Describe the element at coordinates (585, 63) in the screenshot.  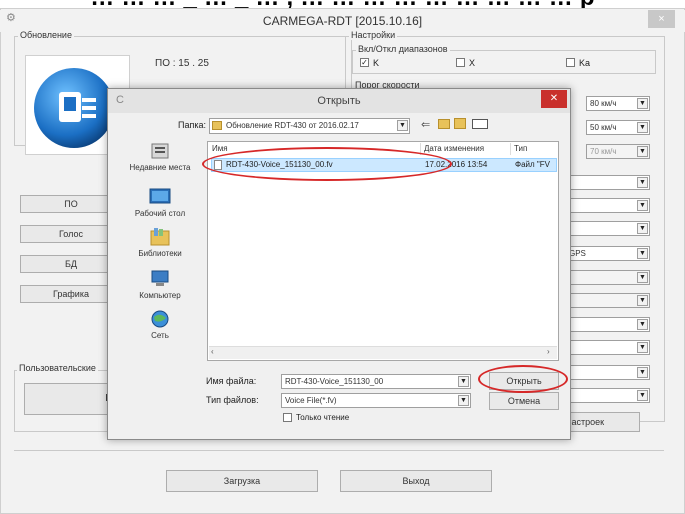
I see `checkbox-ka-label: Ka` at that location.